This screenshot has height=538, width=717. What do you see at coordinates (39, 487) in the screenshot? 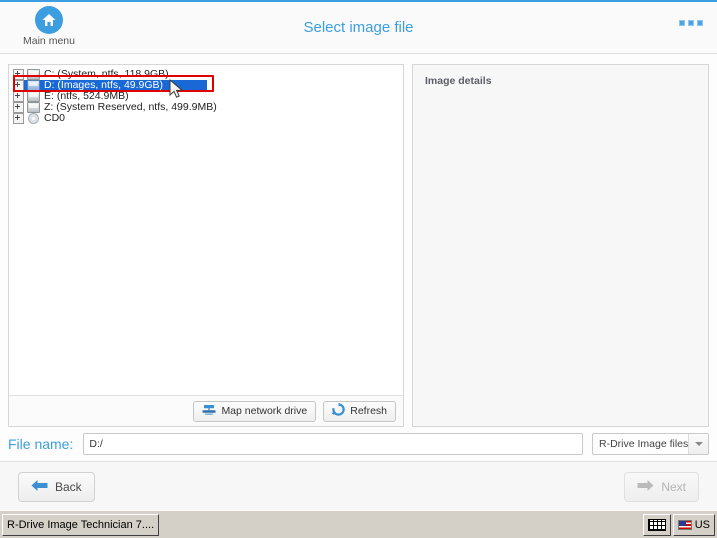
I see `arrow-left-icon` at bounding box center [39, 487].